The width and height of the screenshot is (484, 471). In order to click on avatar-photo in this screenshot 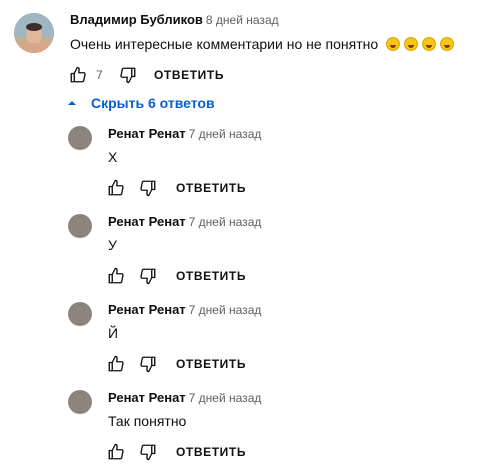, I will do `click(34, 33)`.